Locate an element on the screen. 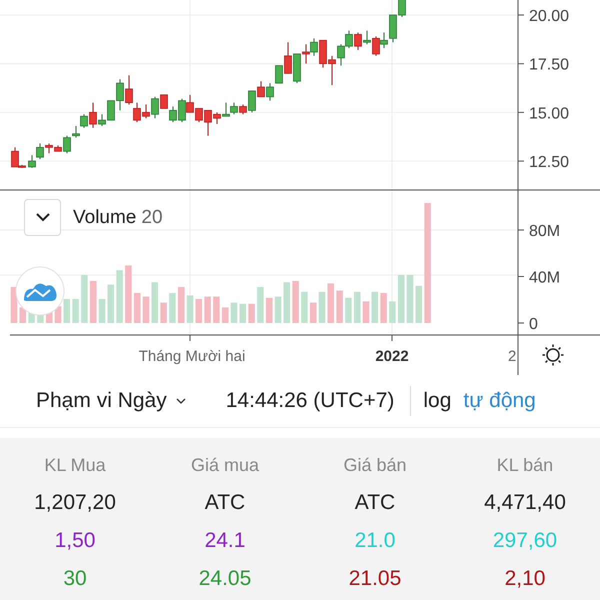  table-cell: 1,207,20 is located at coordinates (75, 503).